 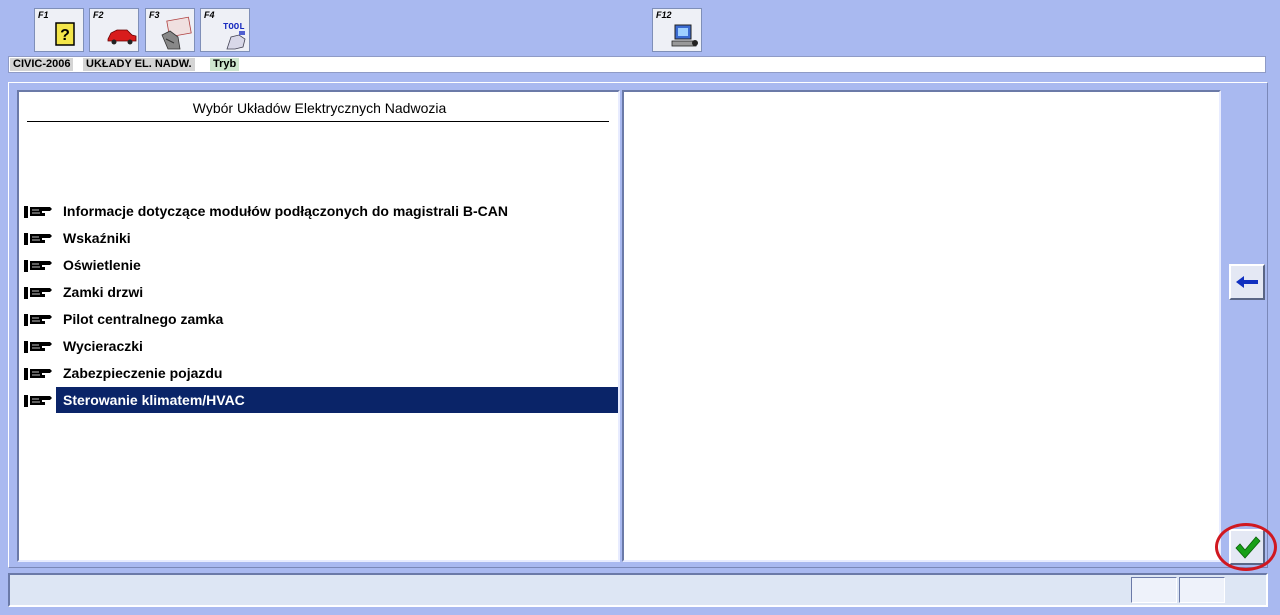 I want to click on f4-tool-button: F4 TOOL, so click(x=225, y=30).